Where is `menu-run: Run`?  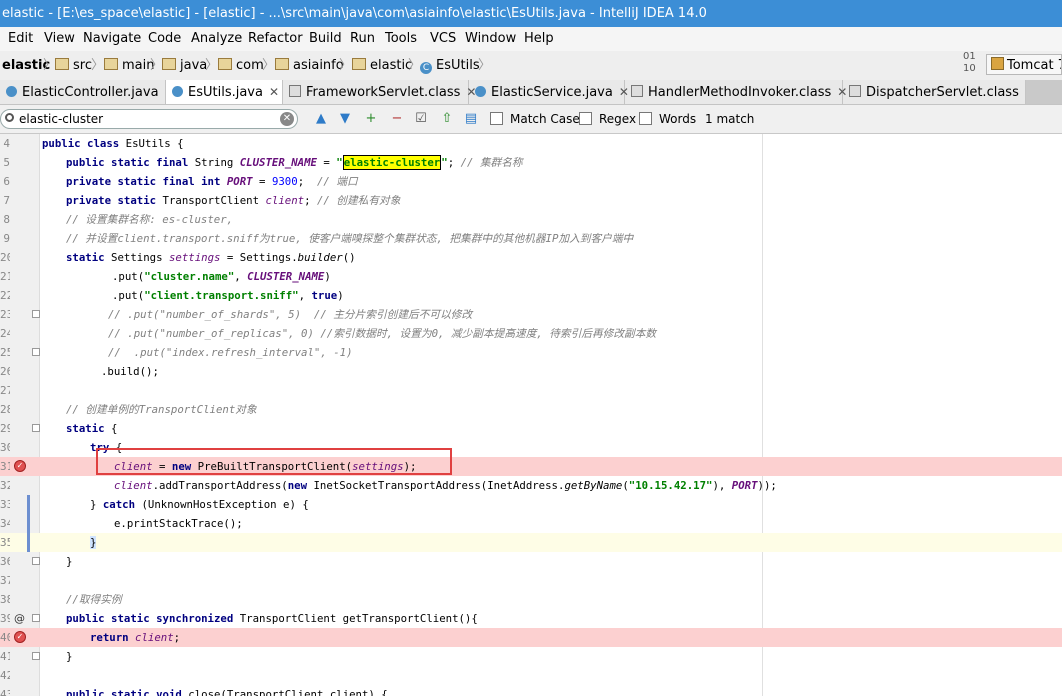
menu-run: Run is located at coordinates (362, 39).